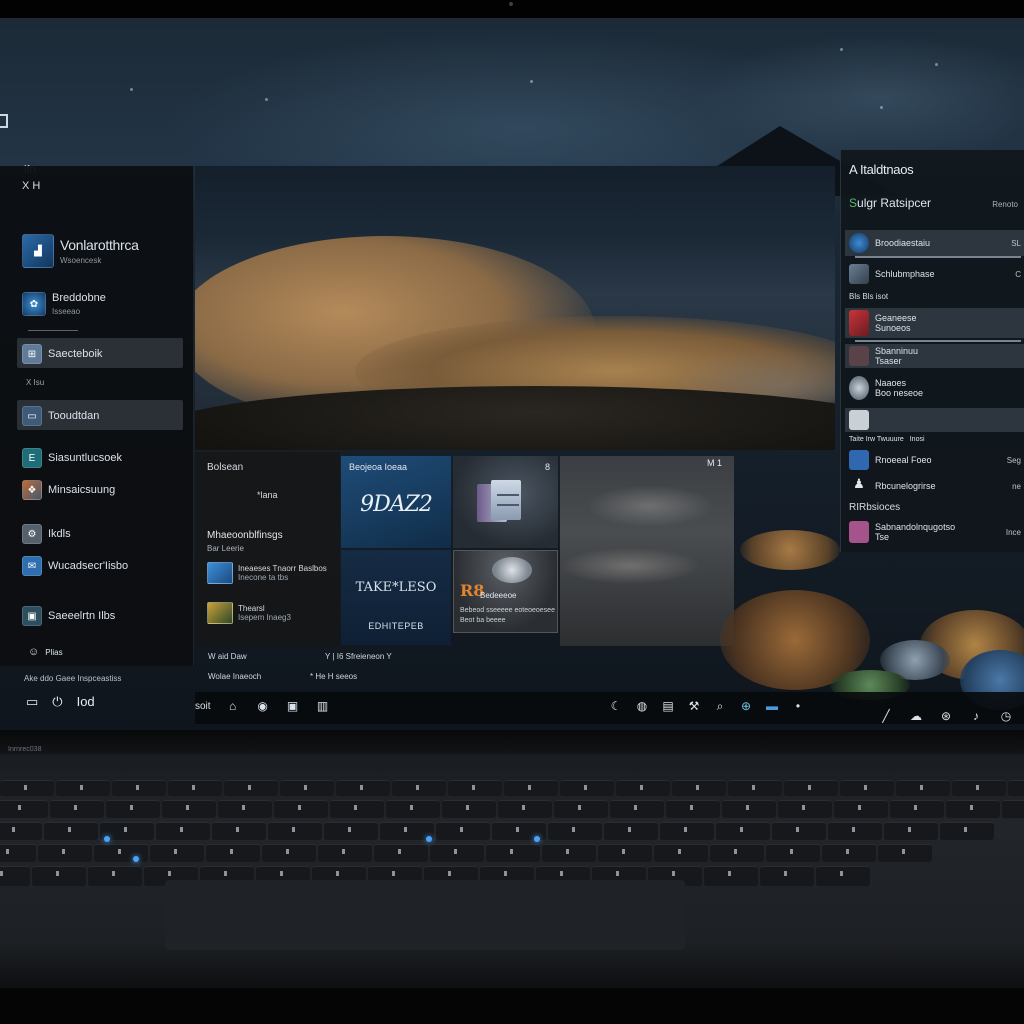 This screenshot has height=1024, width=1024. What do you see at coordinates (263, 706) in the screenshot?
I see `edge-icon: ◉` at bounding box center [263, 706].